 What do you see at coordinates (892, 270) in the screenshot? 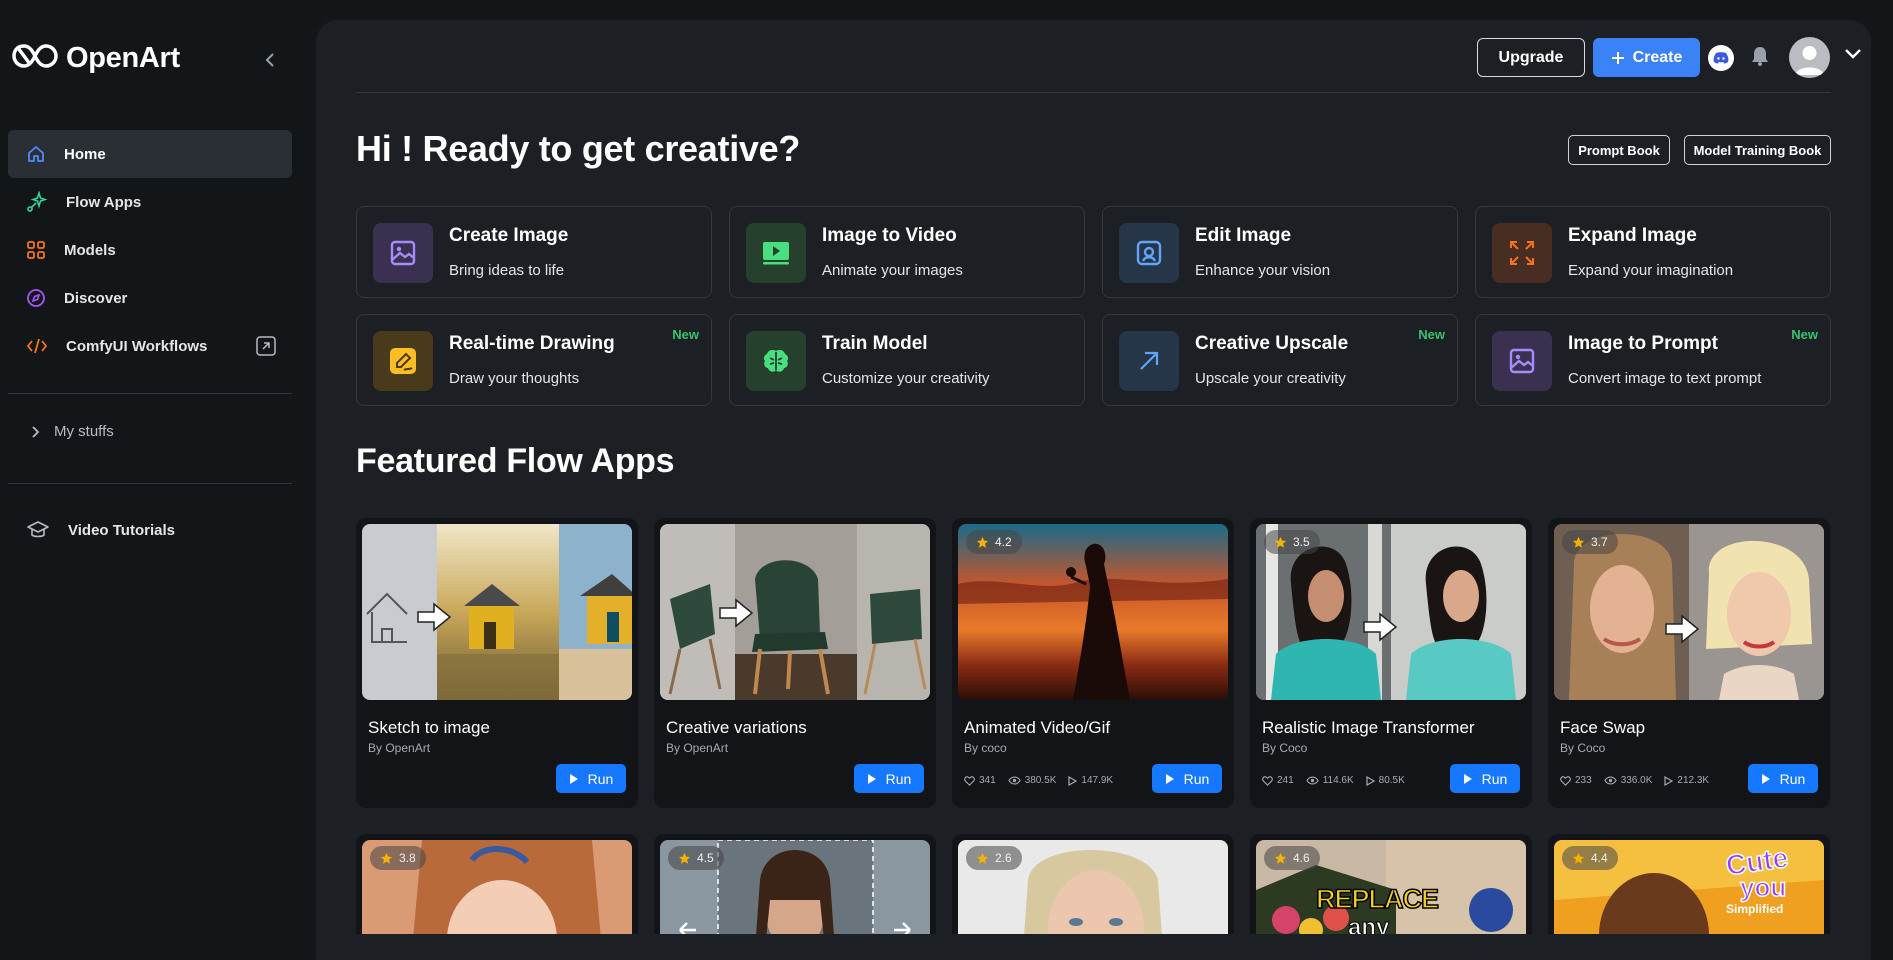
I see `tool-subtitle: Animate your images` at bounding box center [892, 270].